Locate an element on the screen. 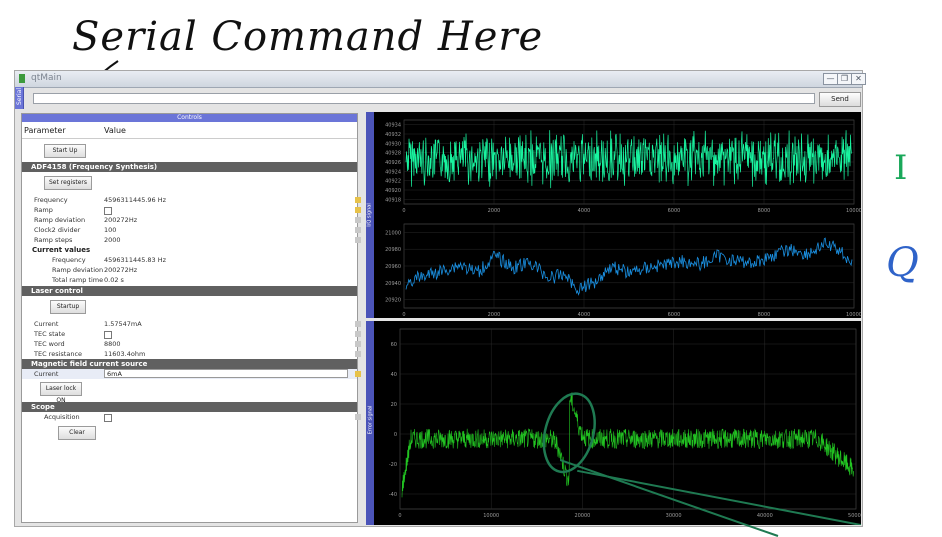  i-plot-xtick: 10000 is located at coordinates (853, 211).